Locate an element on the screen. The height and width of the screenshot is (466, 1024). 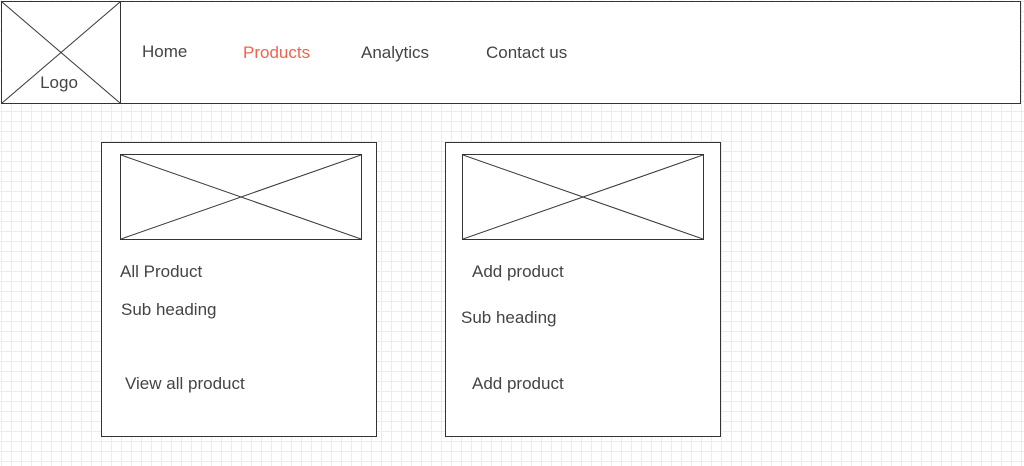
add-product-link: Add product is located at coordinates (518, 384).